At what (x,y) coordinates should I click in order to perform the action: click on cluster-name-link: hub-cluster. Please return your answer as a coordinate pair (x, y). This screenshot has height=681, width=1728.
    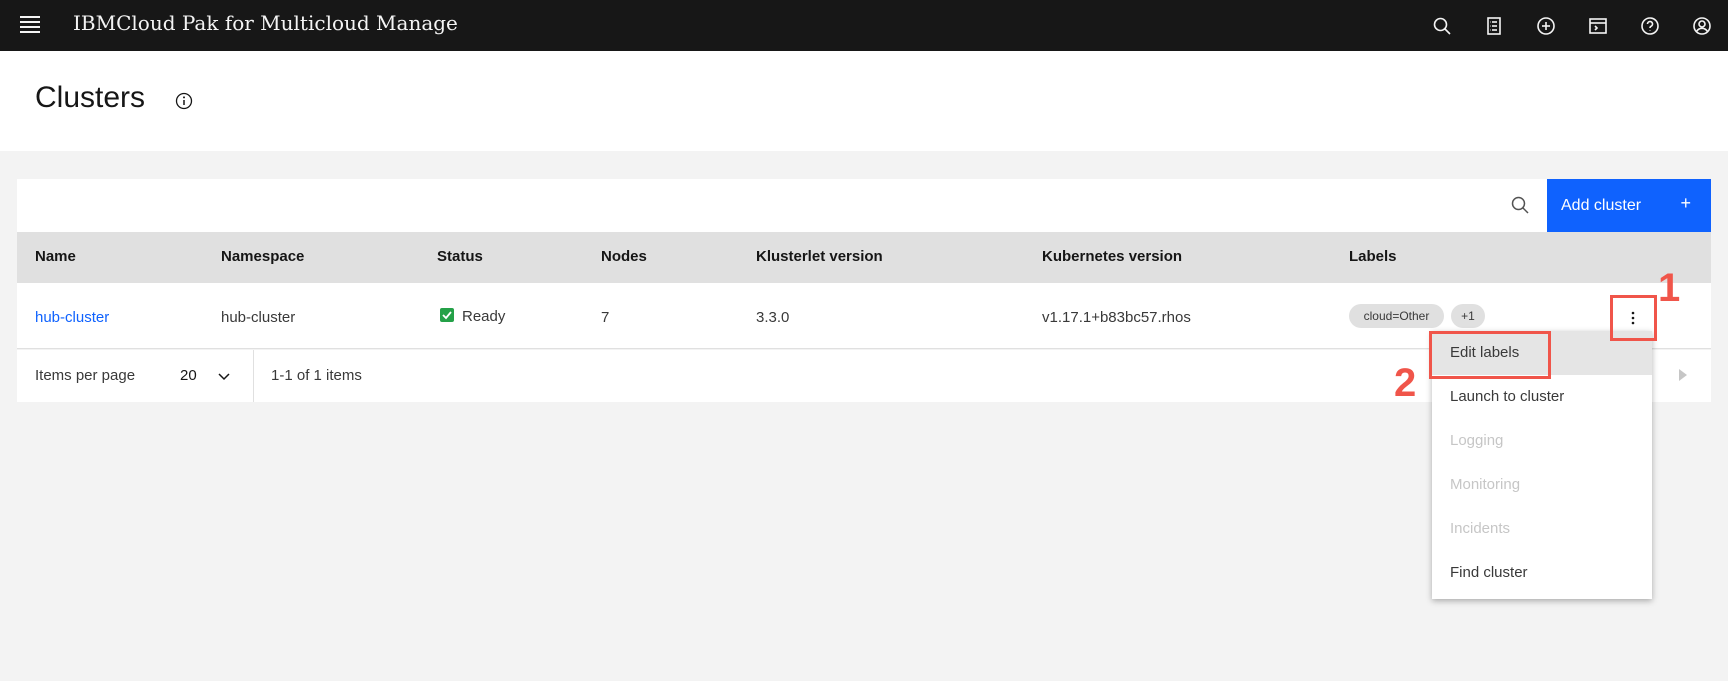
    Looking at the image, I should click on (72, 317).